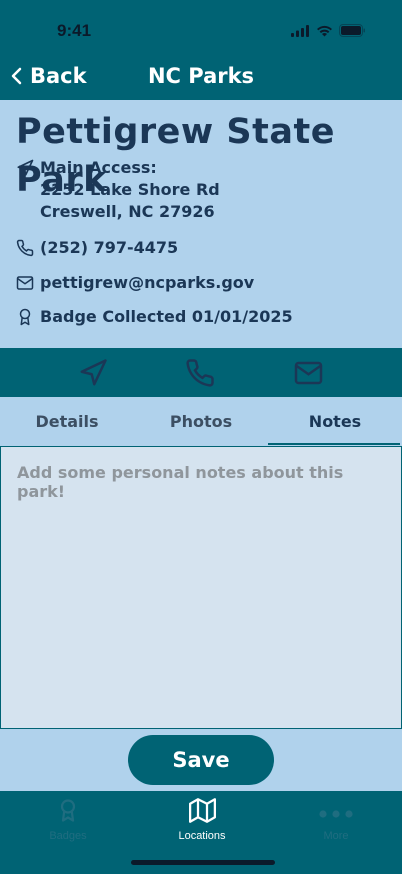  I want to click on battery-icon, so click(352, 30).